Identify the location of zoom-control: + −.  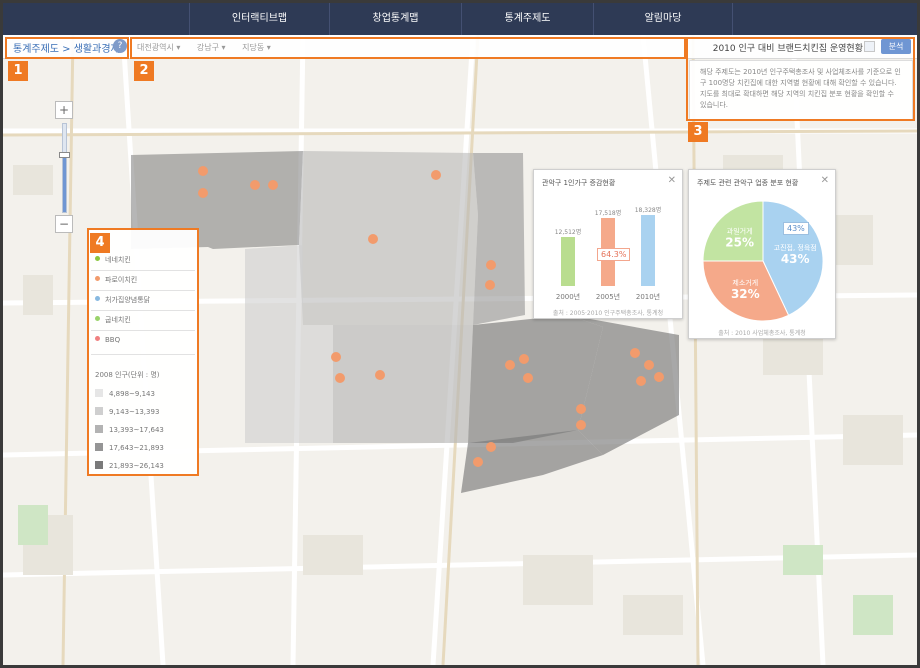
(65, 167).